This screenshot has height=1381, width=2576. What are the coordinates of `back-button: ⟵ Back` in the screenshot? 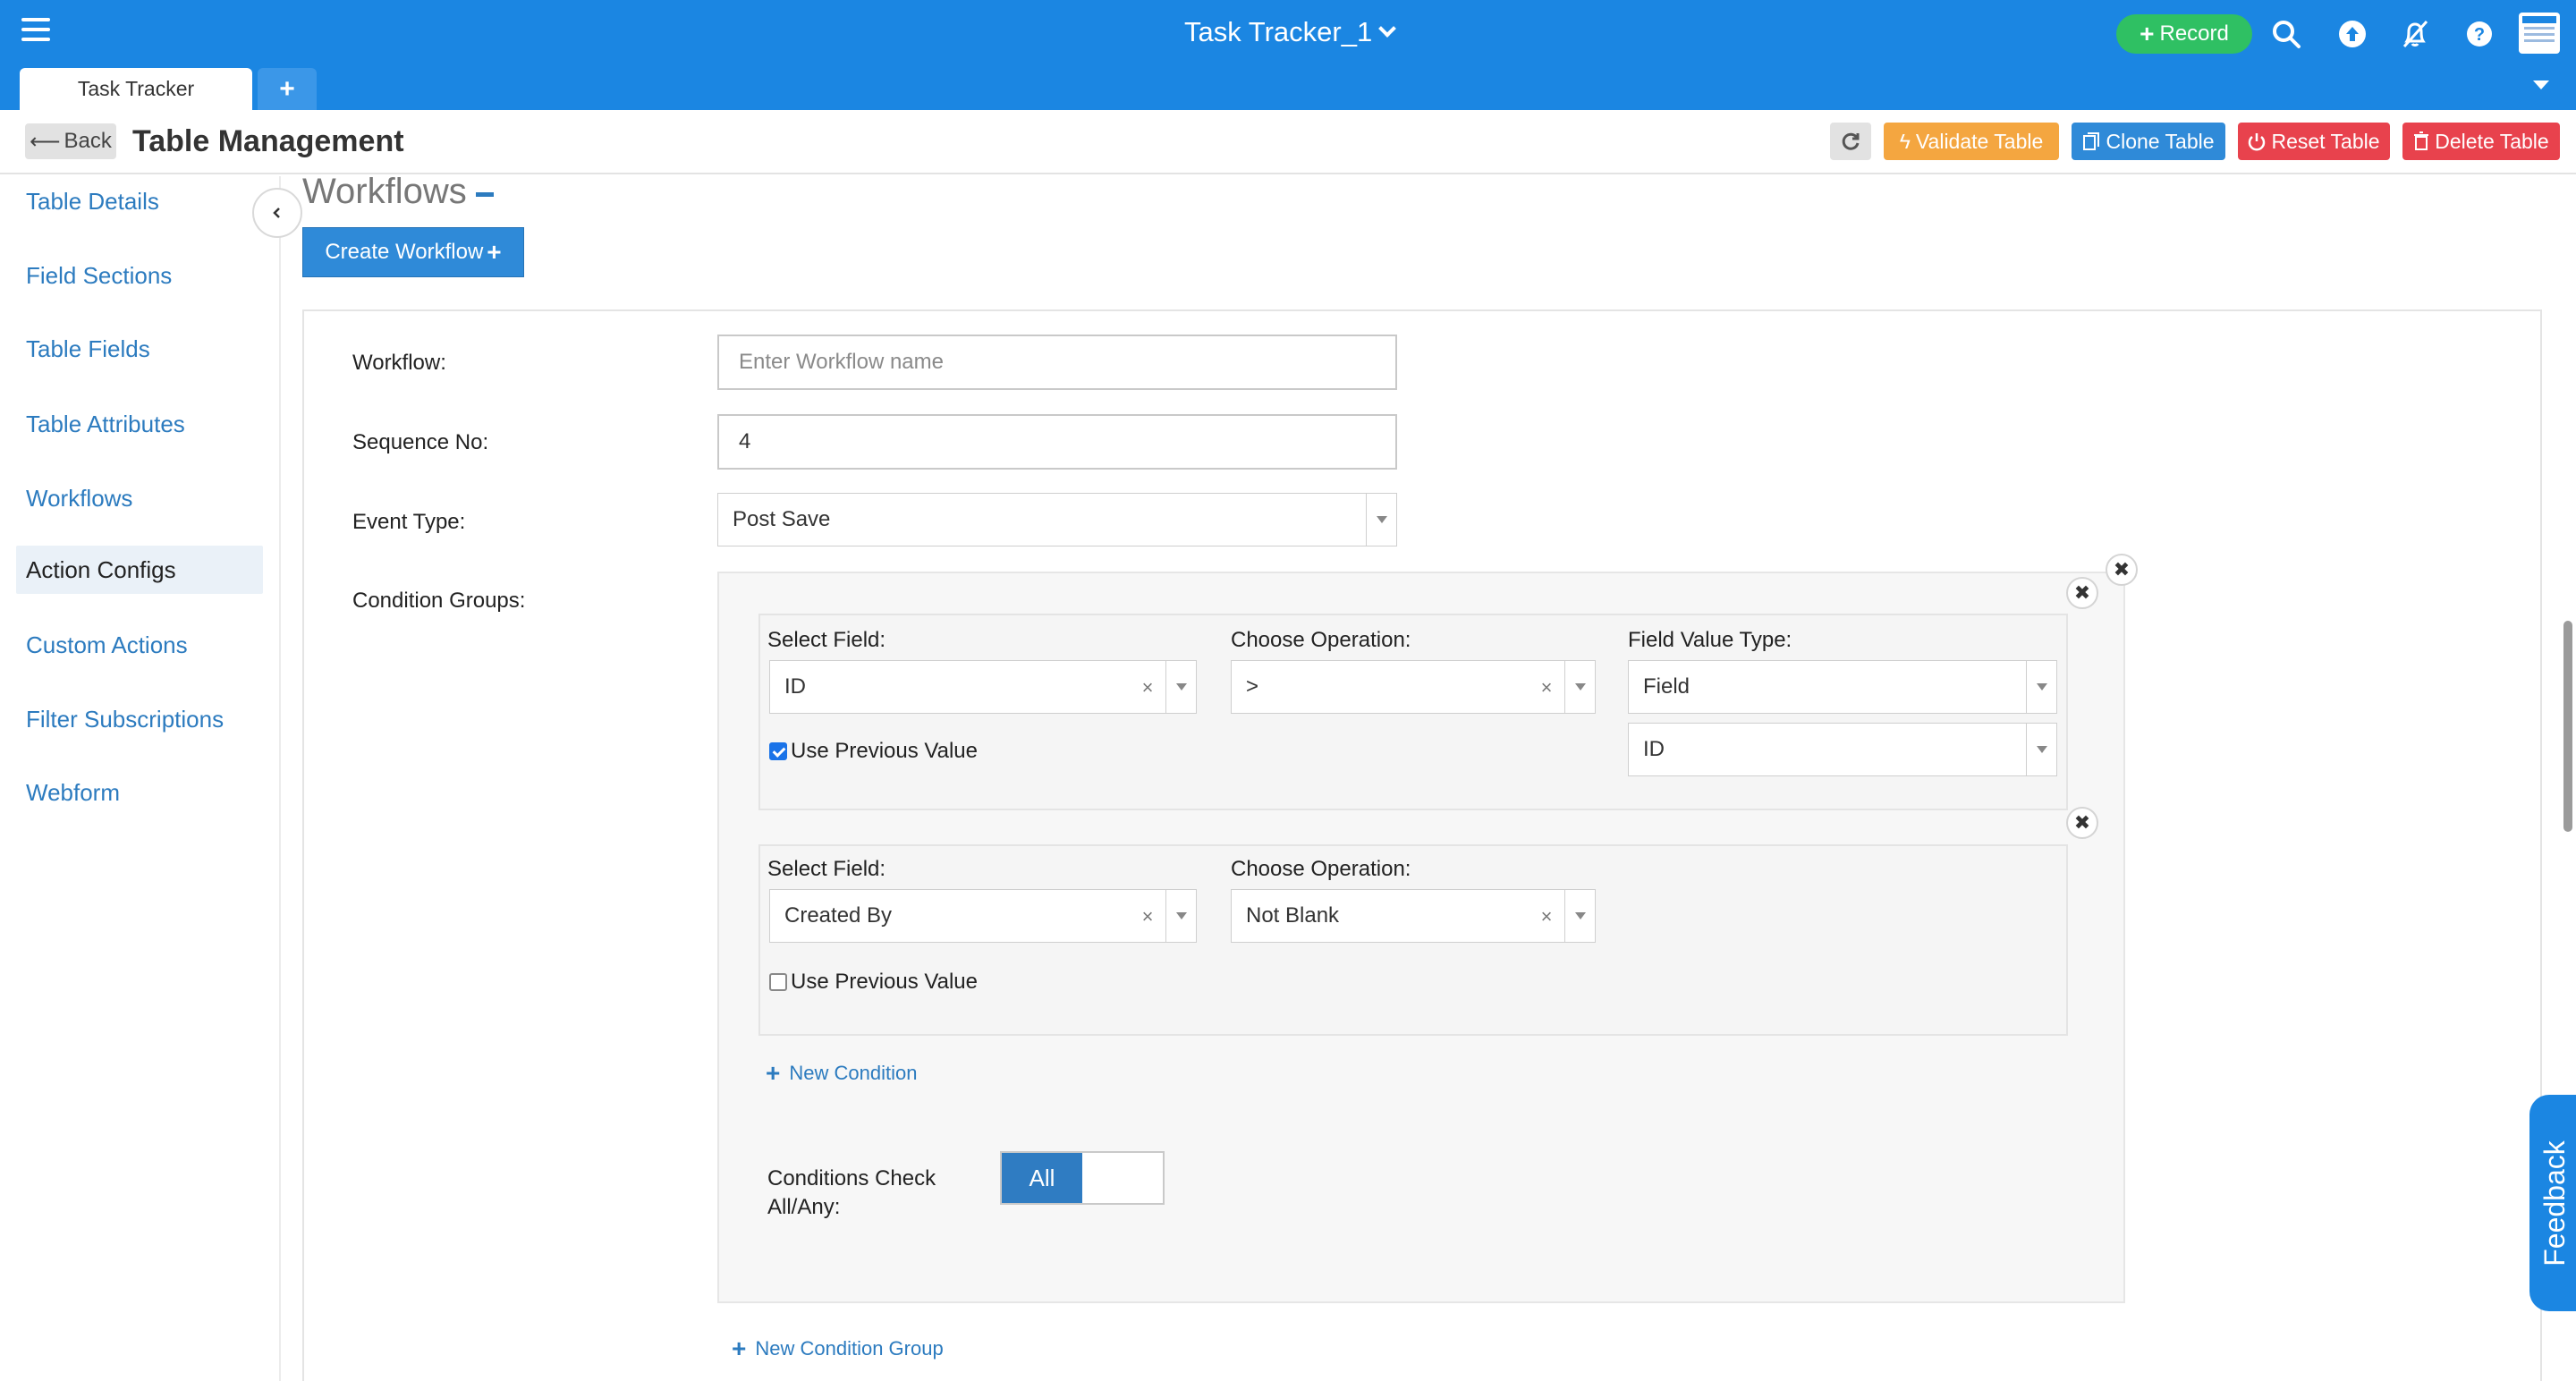 It's located at (70, 141).